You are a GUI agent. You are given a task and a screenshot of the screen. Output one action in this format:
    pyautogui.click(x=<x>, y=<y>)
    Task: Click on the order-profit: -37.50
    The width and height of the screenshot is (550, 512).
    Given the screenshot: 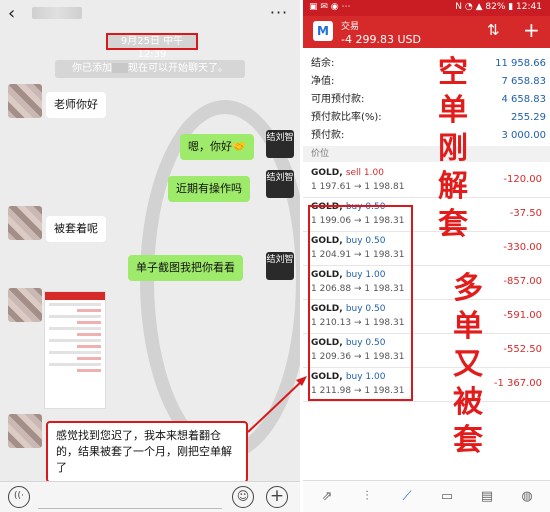 What is the action you would take?
    pyautogui.click(x=525, y=213)
    